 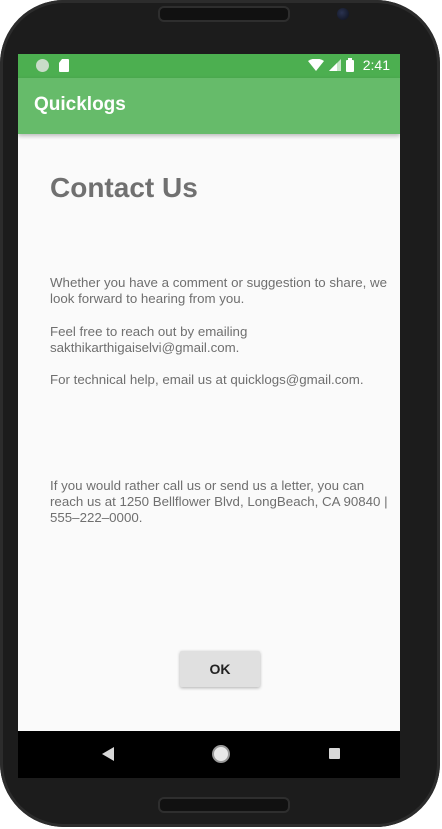 What do you see at coordinates (343, 14) in the screenshot?
I see `front-camera` at bounding box center [343, 14].